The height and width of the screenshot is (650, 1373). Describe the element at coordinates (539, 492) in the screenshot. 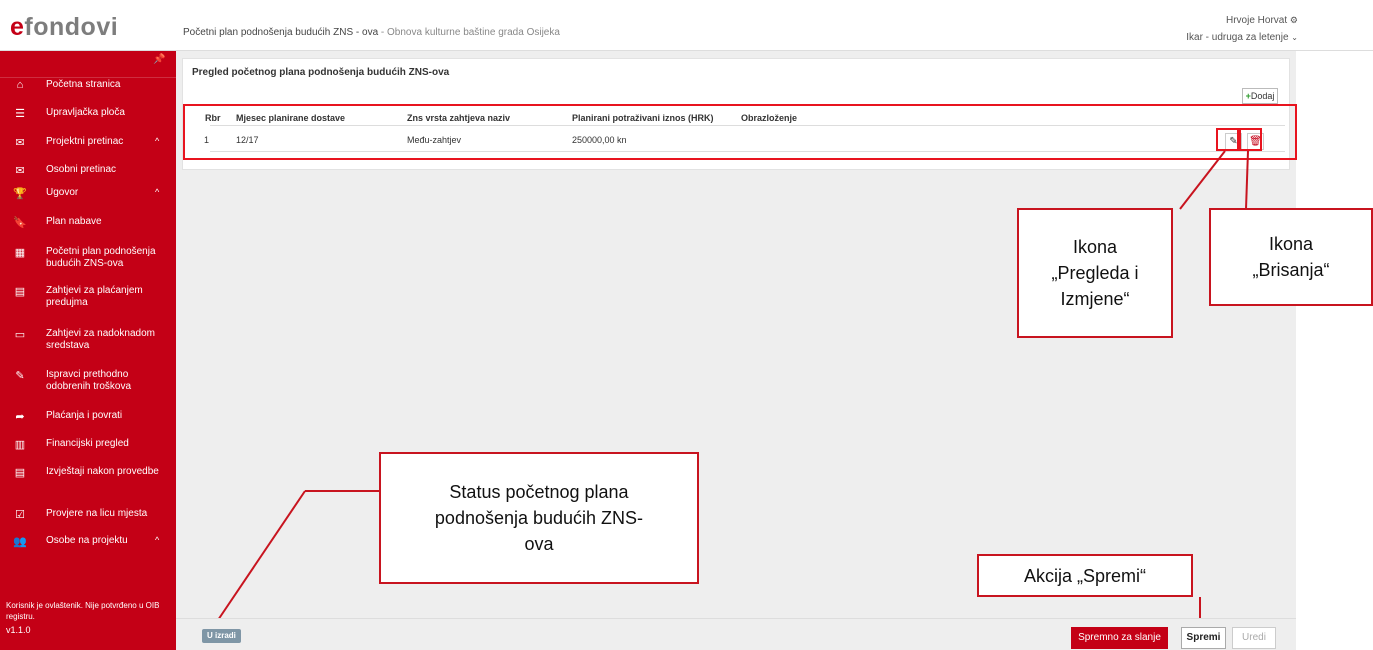

I see `callout-text: Status početnog plana` at that location.